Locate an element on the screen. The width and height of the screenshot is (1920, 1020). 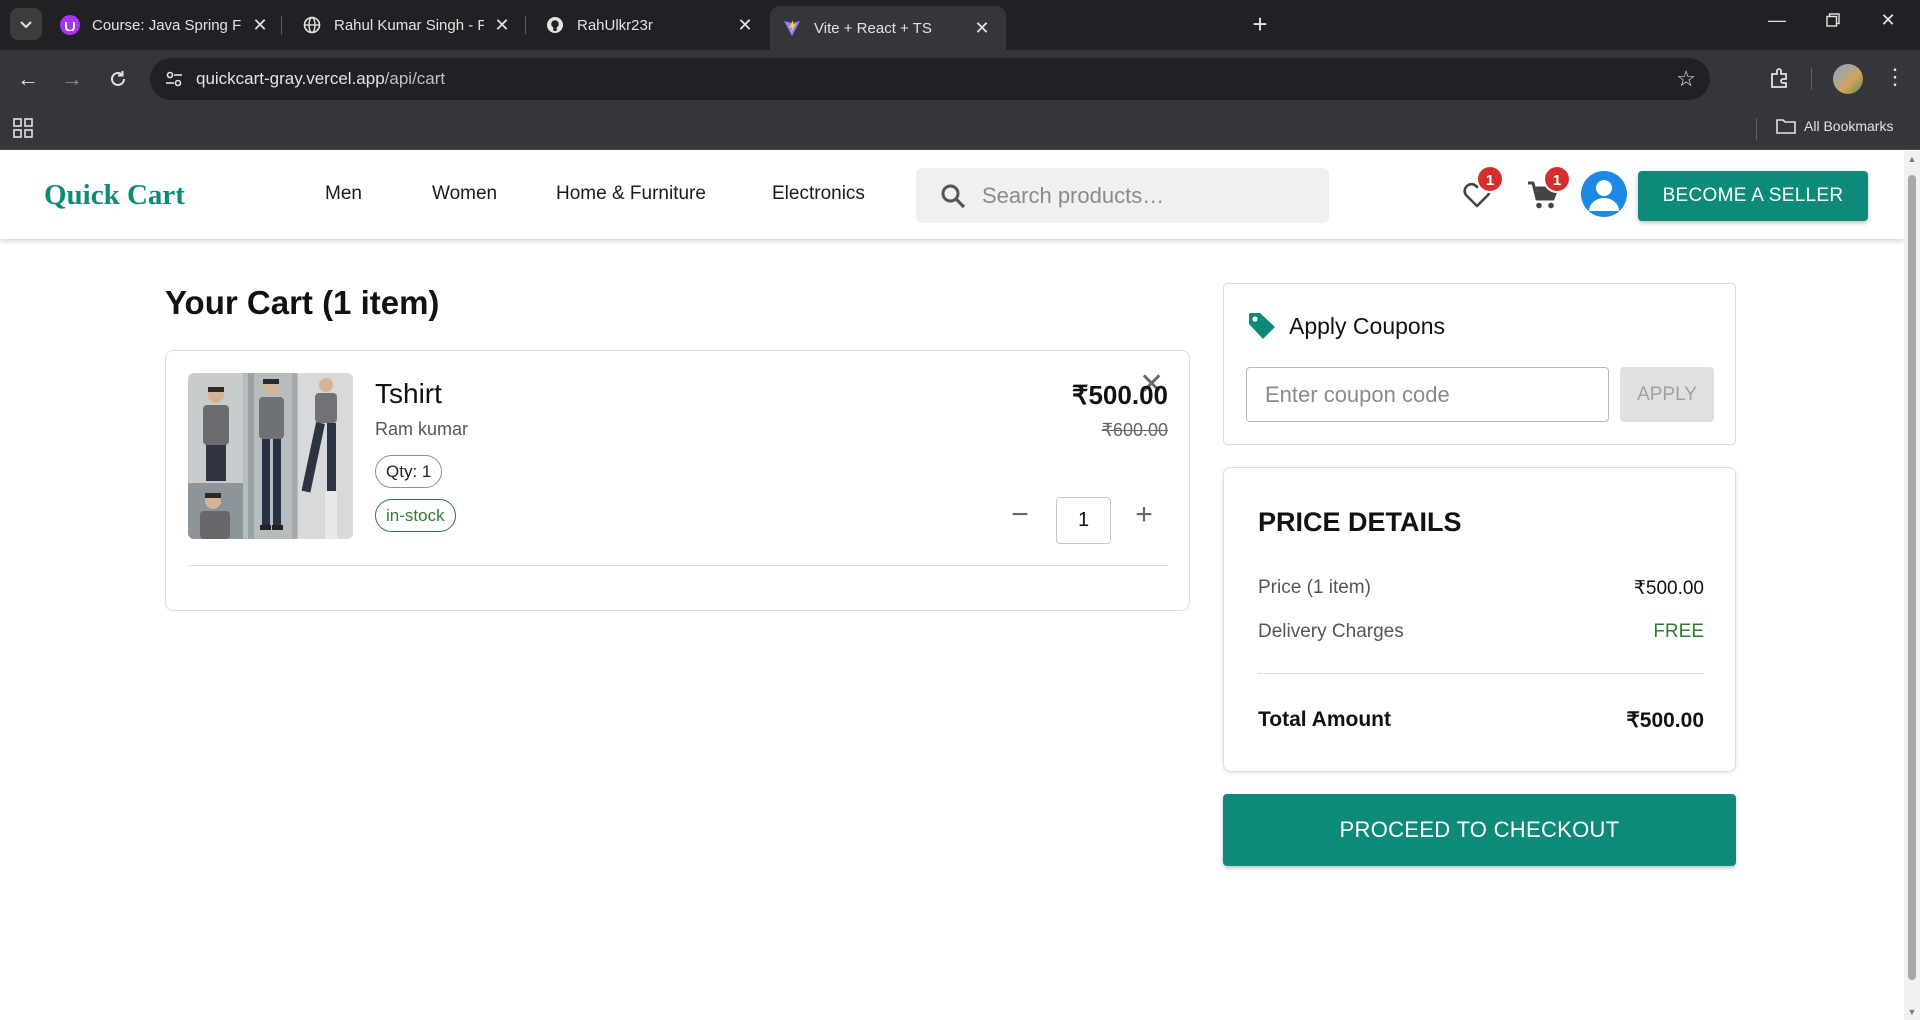
window-close-icon: ✕ is located at coordinates (1888, 20).